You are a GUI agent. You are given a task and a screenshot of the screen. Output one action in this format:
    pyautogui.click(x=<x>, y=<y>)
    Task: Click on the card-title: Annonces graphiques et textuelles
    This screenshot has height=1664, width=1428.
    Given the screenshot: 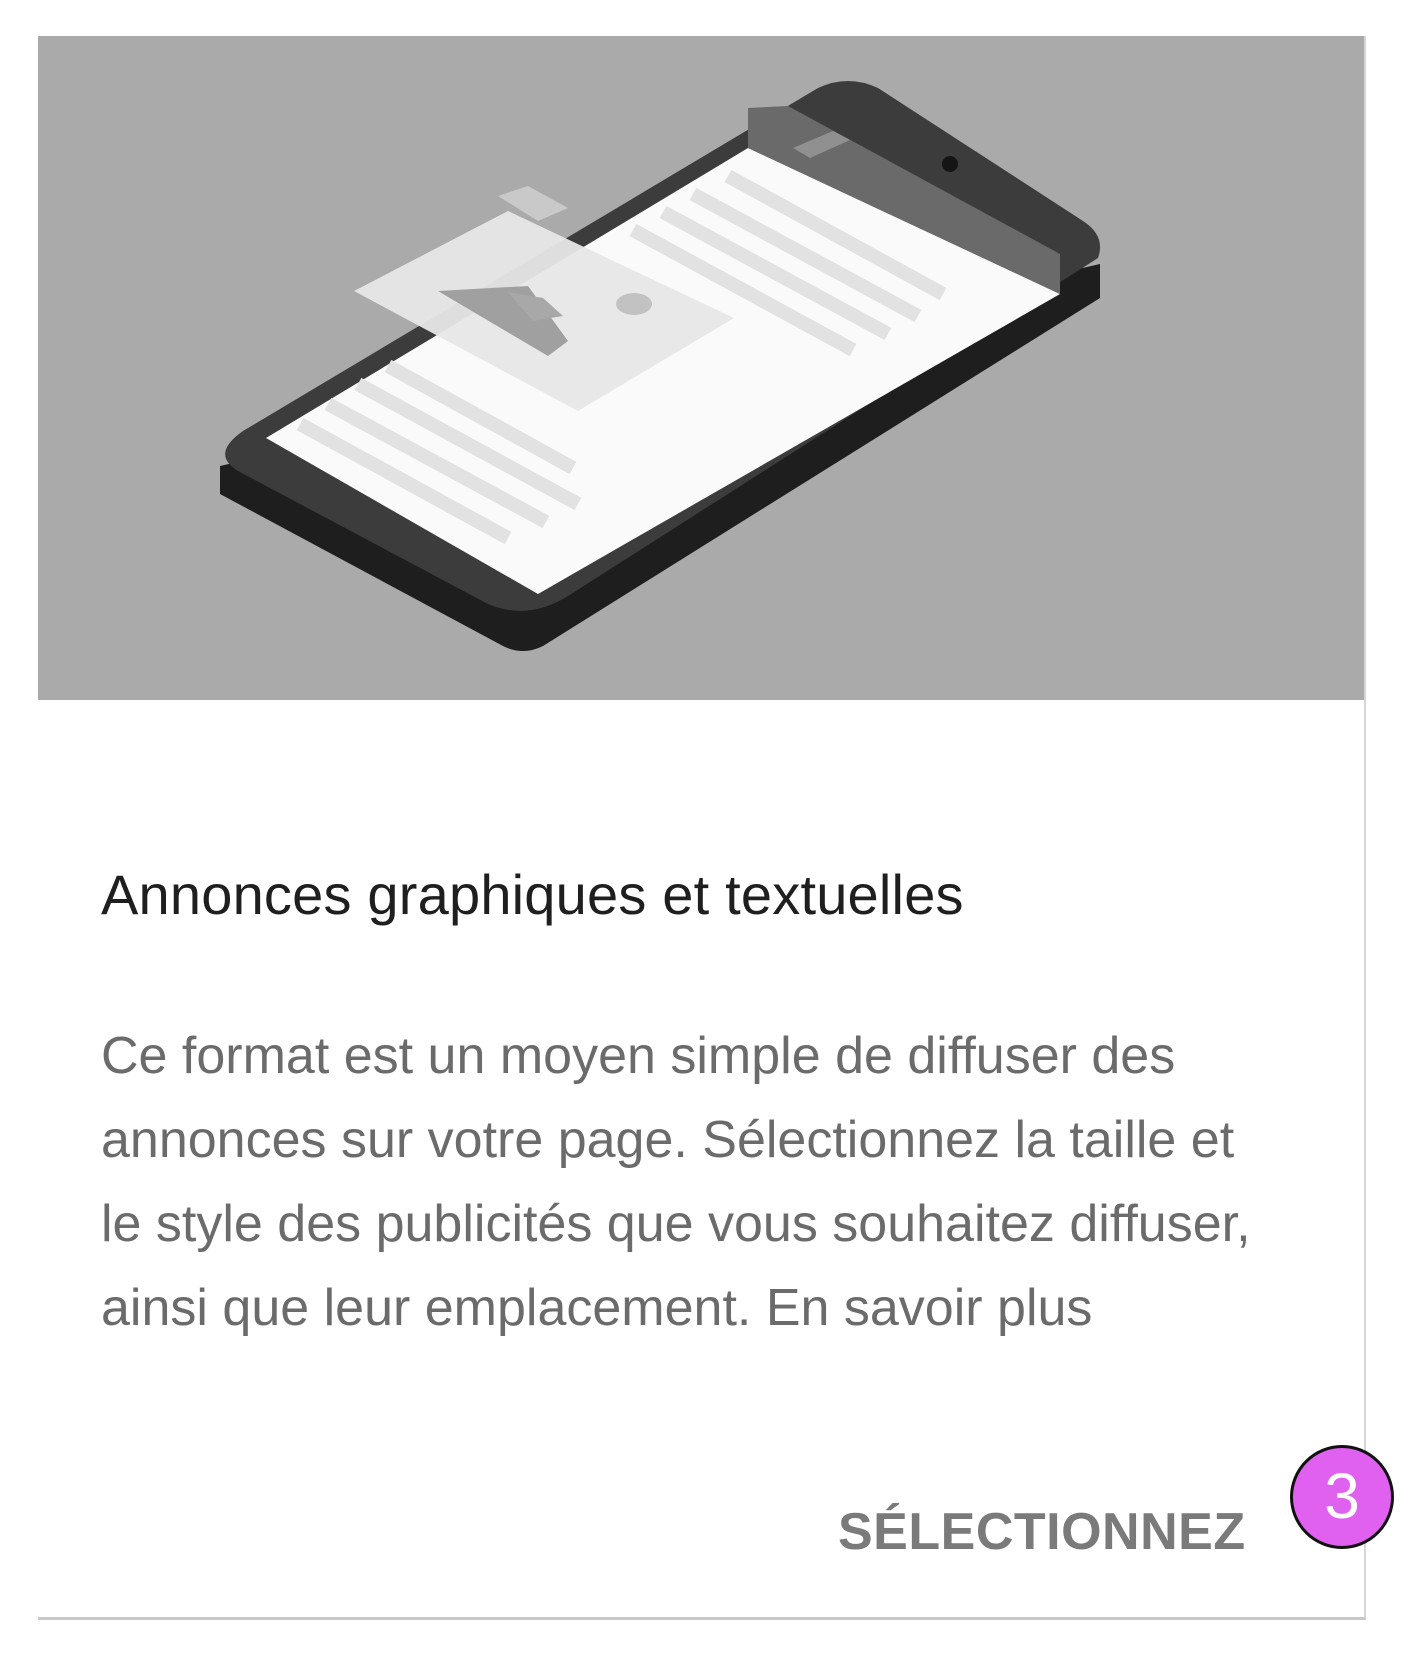 What is the action you would take?
    pyautogui.click(x=532, y=894)
    